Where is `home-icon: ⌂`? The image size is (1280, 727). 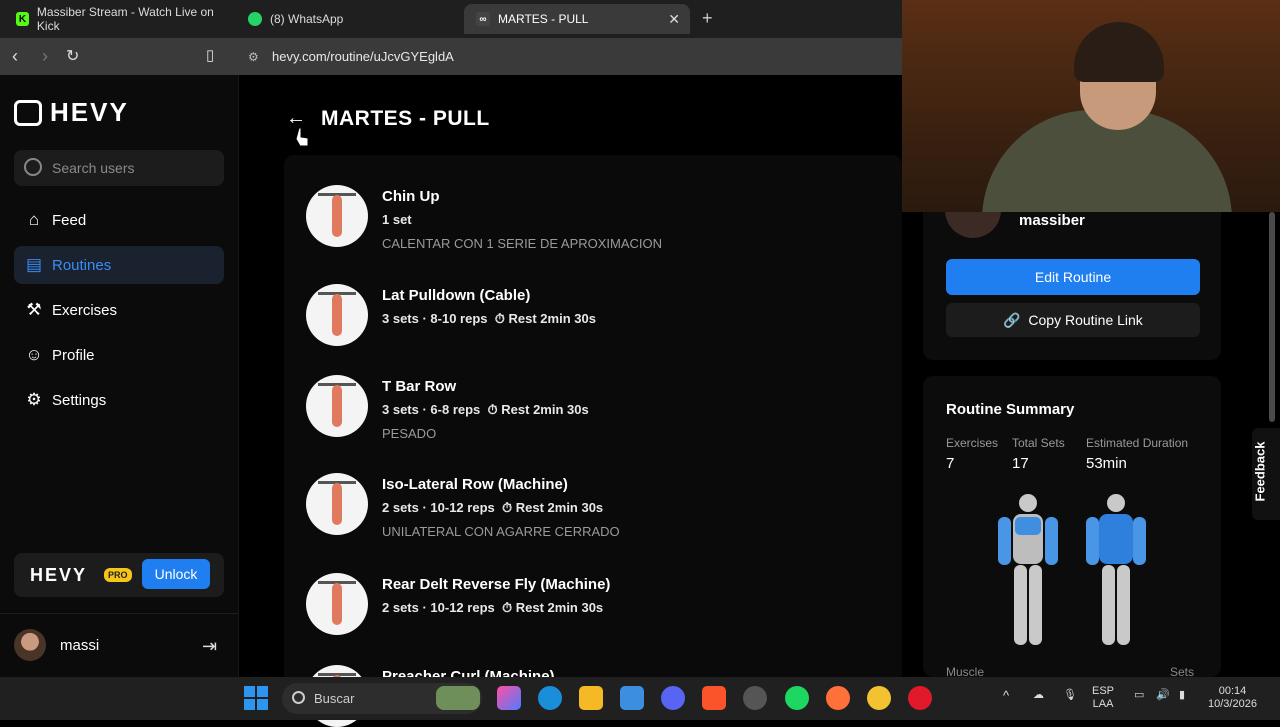
home-icon: ⌂ is located at coordinates (34, 219).